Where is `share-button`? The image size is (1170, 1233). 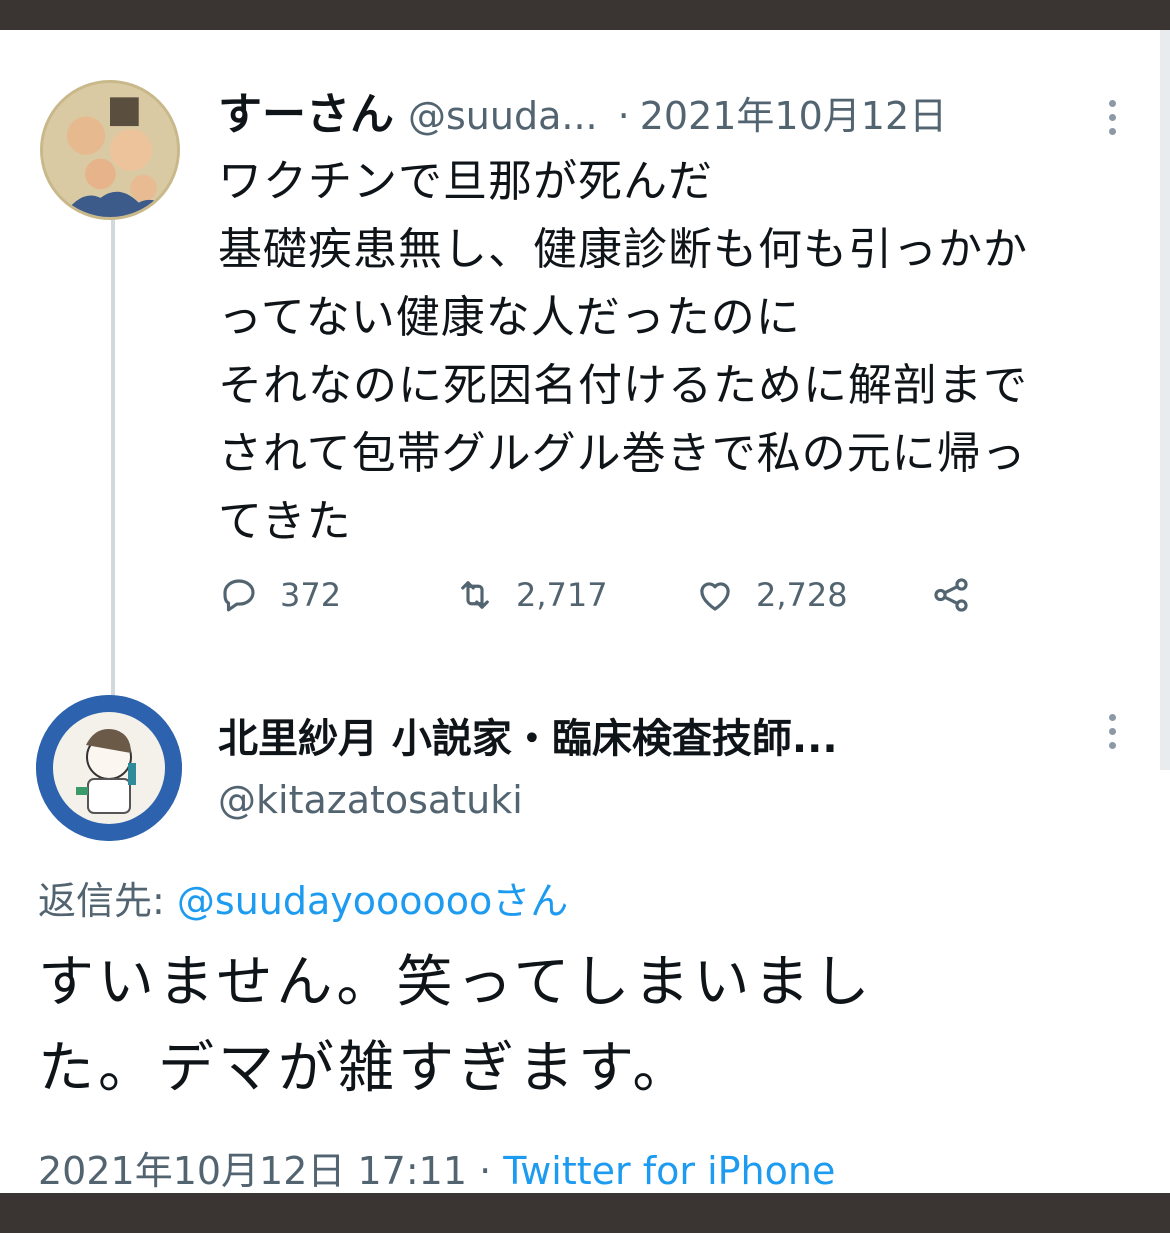 share-button is located at coordinates (961, 595).